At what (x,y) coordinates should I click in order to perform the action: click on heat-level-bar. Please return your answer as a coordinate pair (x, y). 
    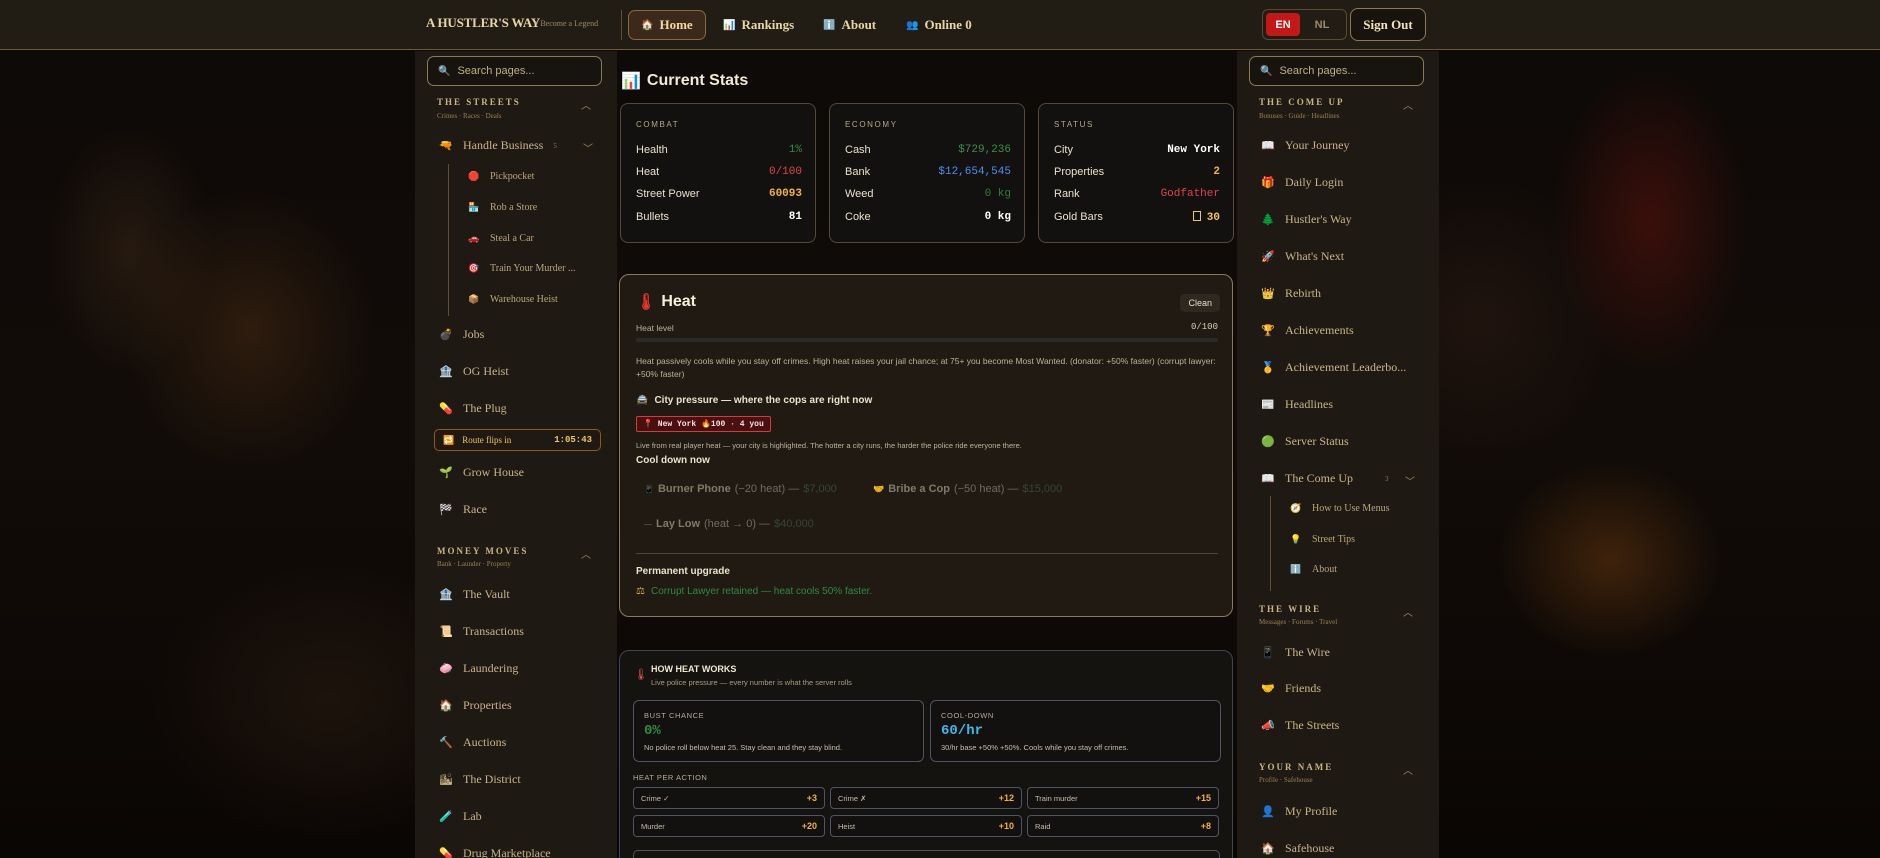
    Looking at the image, I should click on (927, 340).